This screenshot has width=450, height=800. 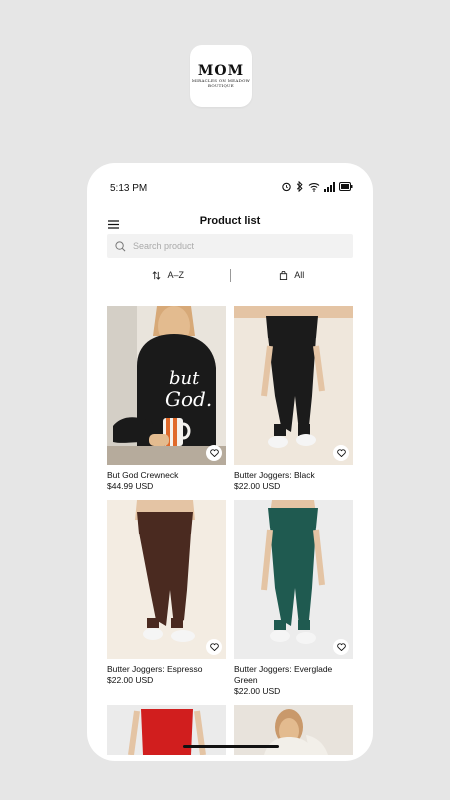 I want to click on logo-sub2-text: BOUTIQUE, so click(x=221, y=85).